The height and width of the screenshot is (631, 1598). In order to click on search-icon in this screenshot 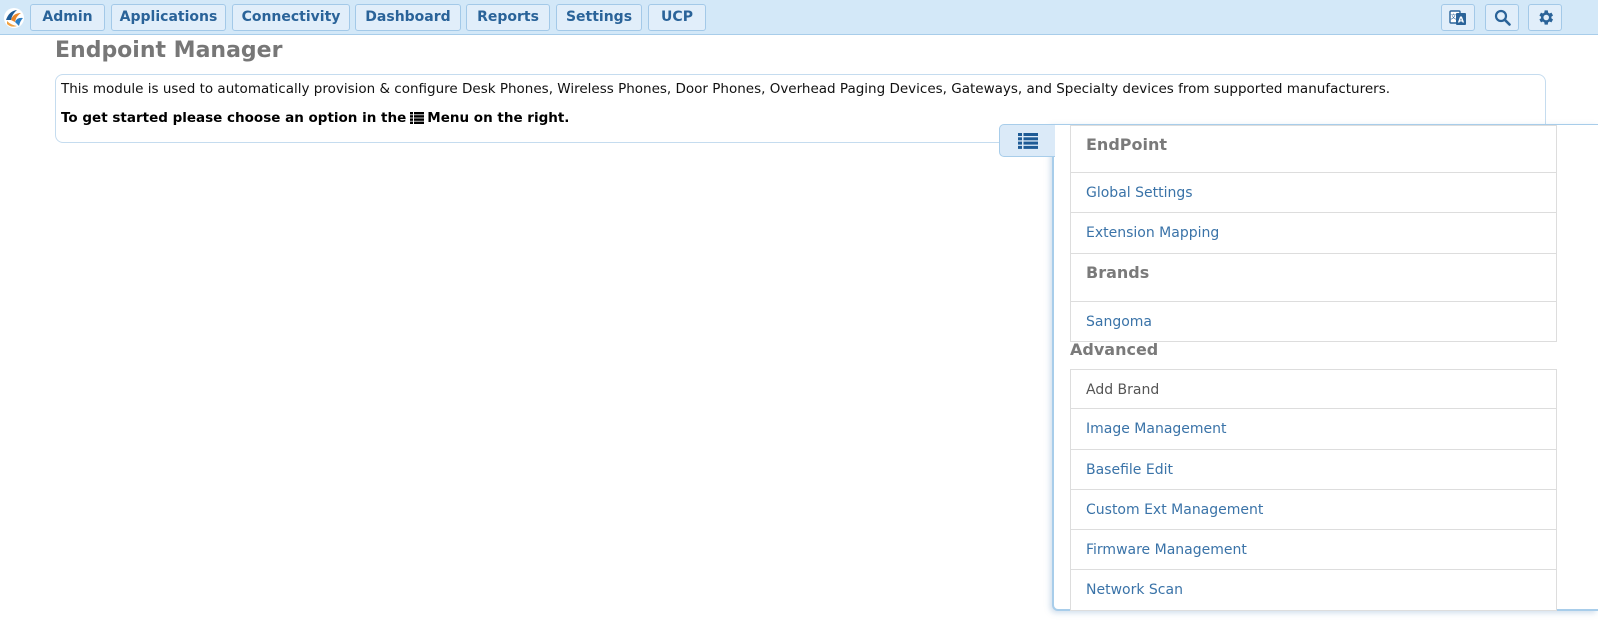, I will do `click(1502, 17)`.